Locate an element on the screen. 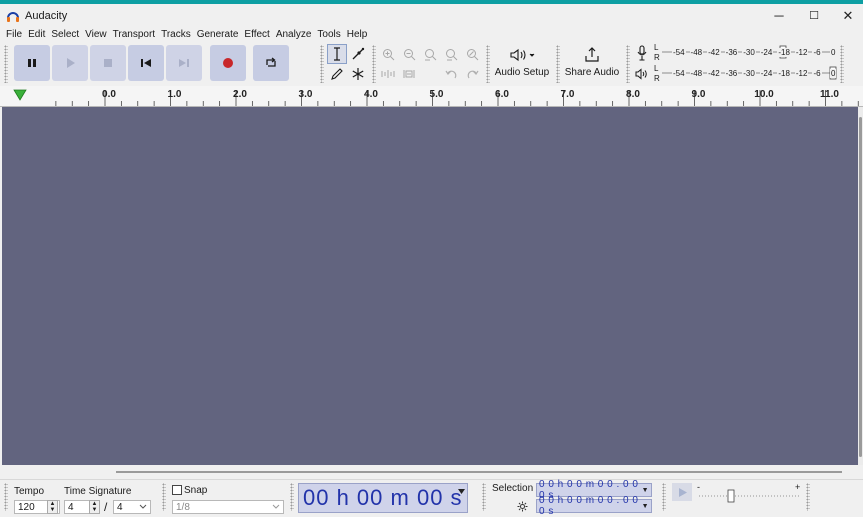  skip-to-start-icon is located at coordinates (146, 63).